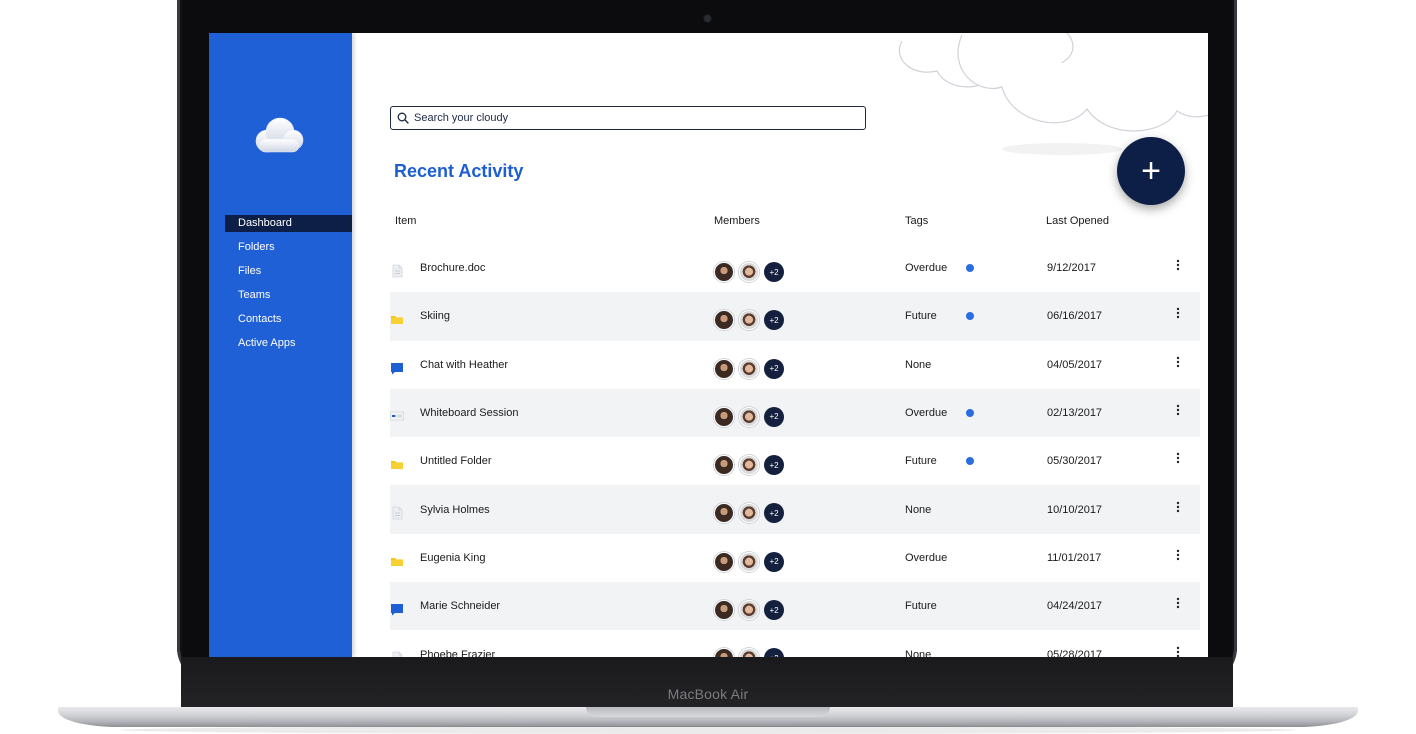 This screenshot has height=734, width=1416. I want to click on sidebar-item-active-apps: Active Apps, so click(288, 343).